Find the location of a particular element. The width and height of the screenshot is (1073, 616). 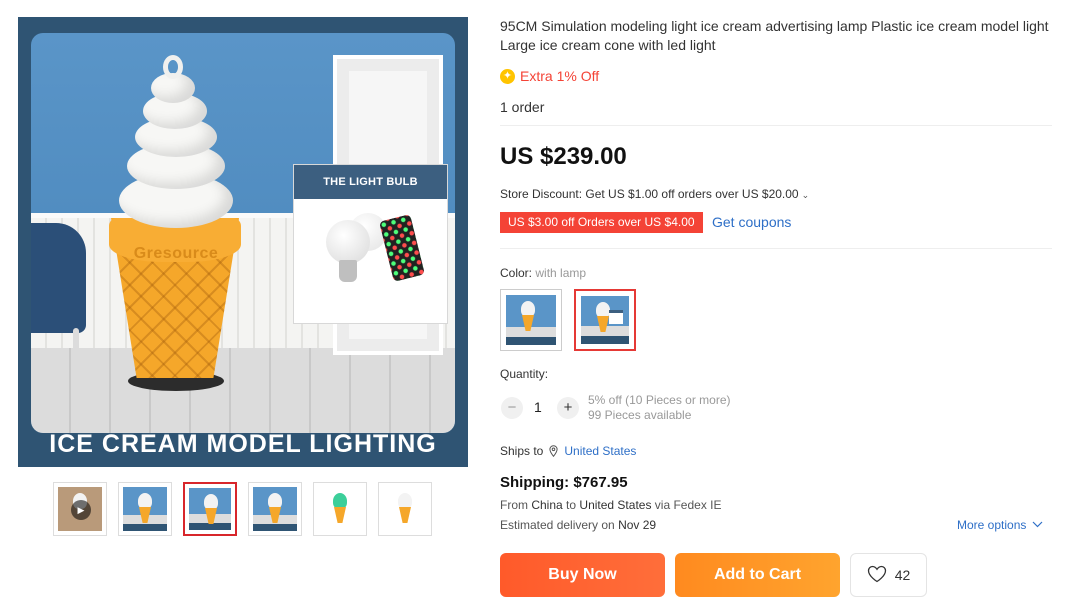

remote-control-icon is located at coordinates (402, 248).